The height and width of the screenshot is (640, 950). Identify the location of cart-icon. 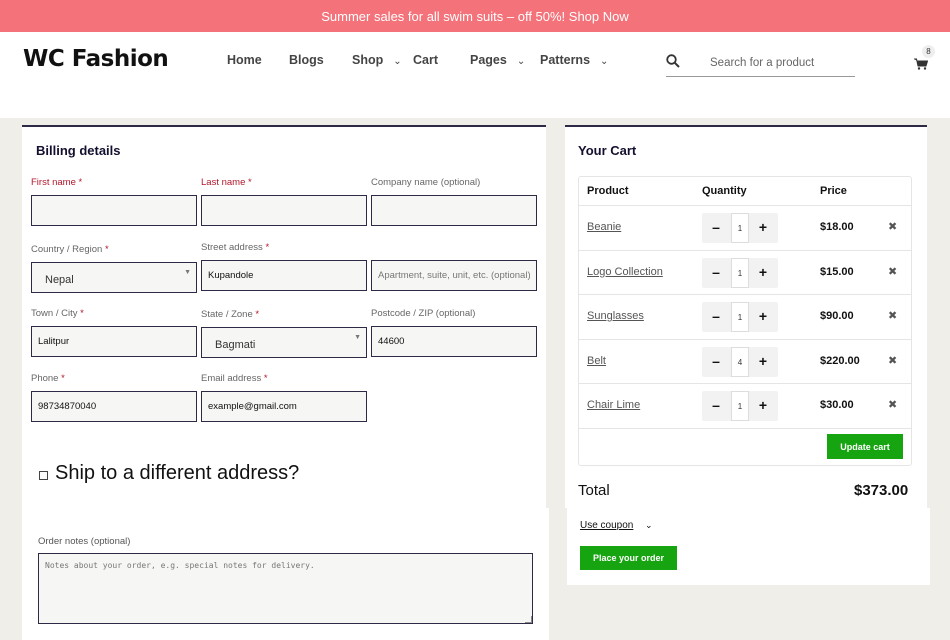
(921, 64).